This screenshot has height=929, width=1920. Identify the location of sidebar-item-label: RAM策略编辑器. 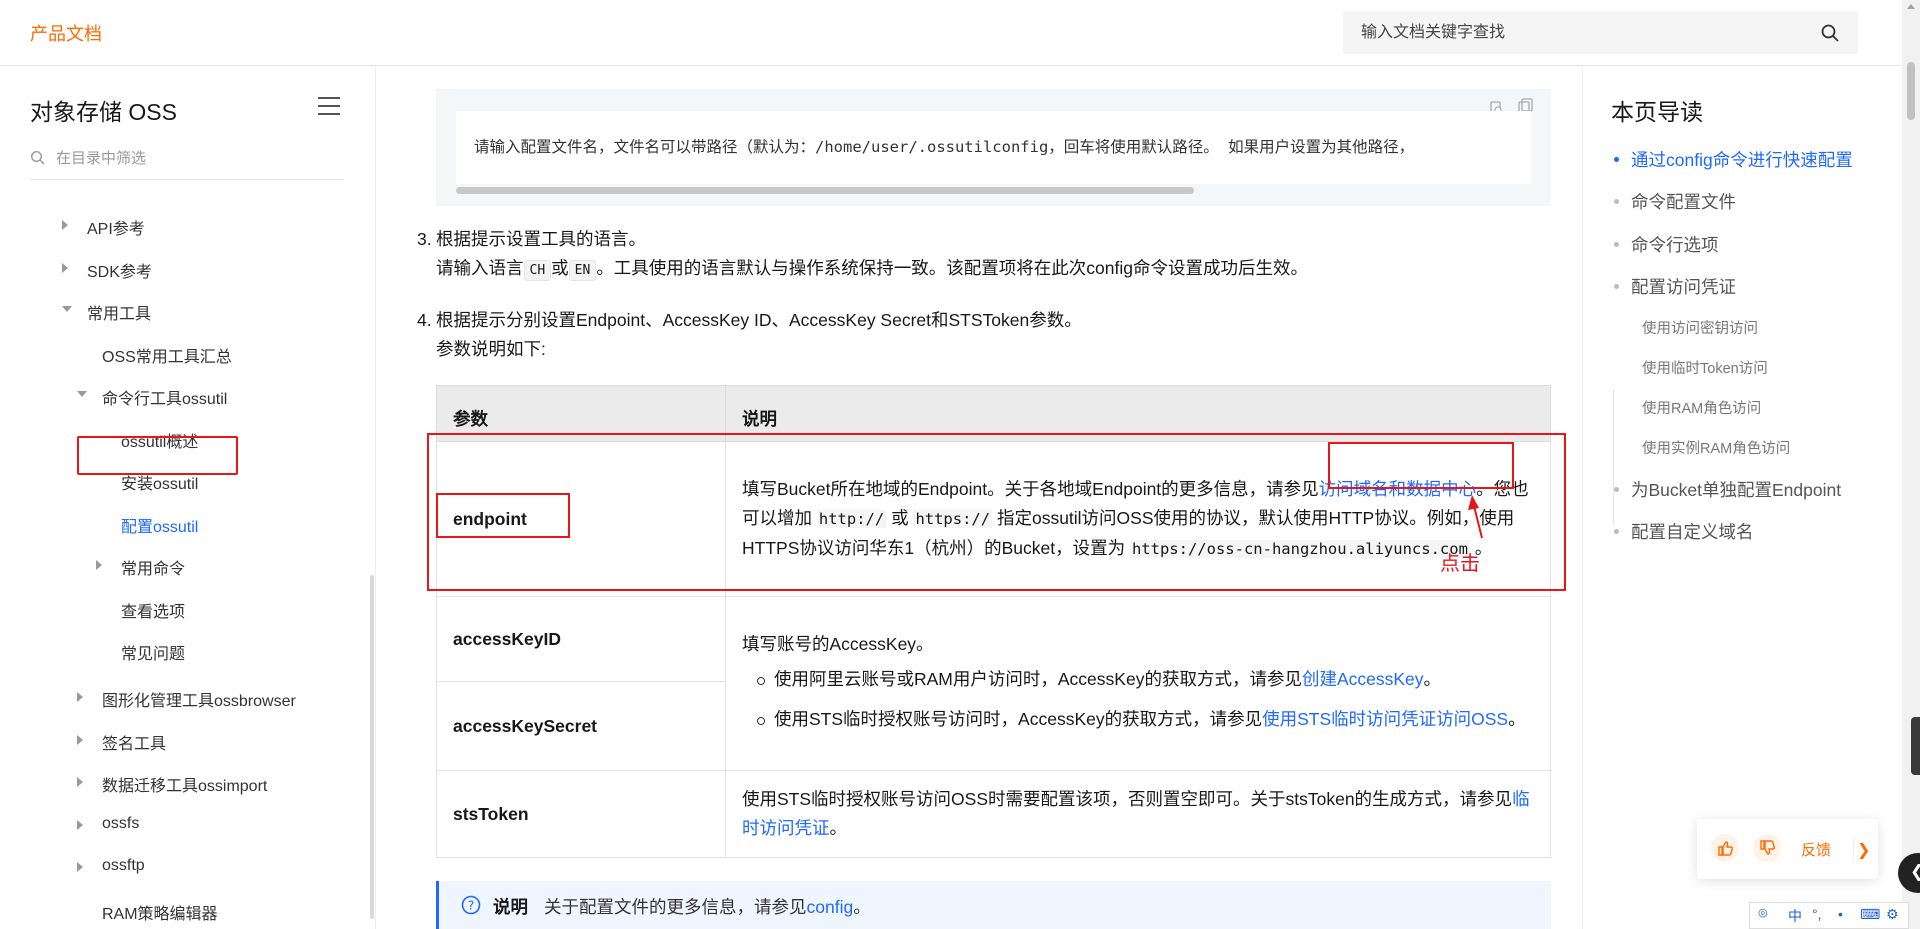
(160, 914).